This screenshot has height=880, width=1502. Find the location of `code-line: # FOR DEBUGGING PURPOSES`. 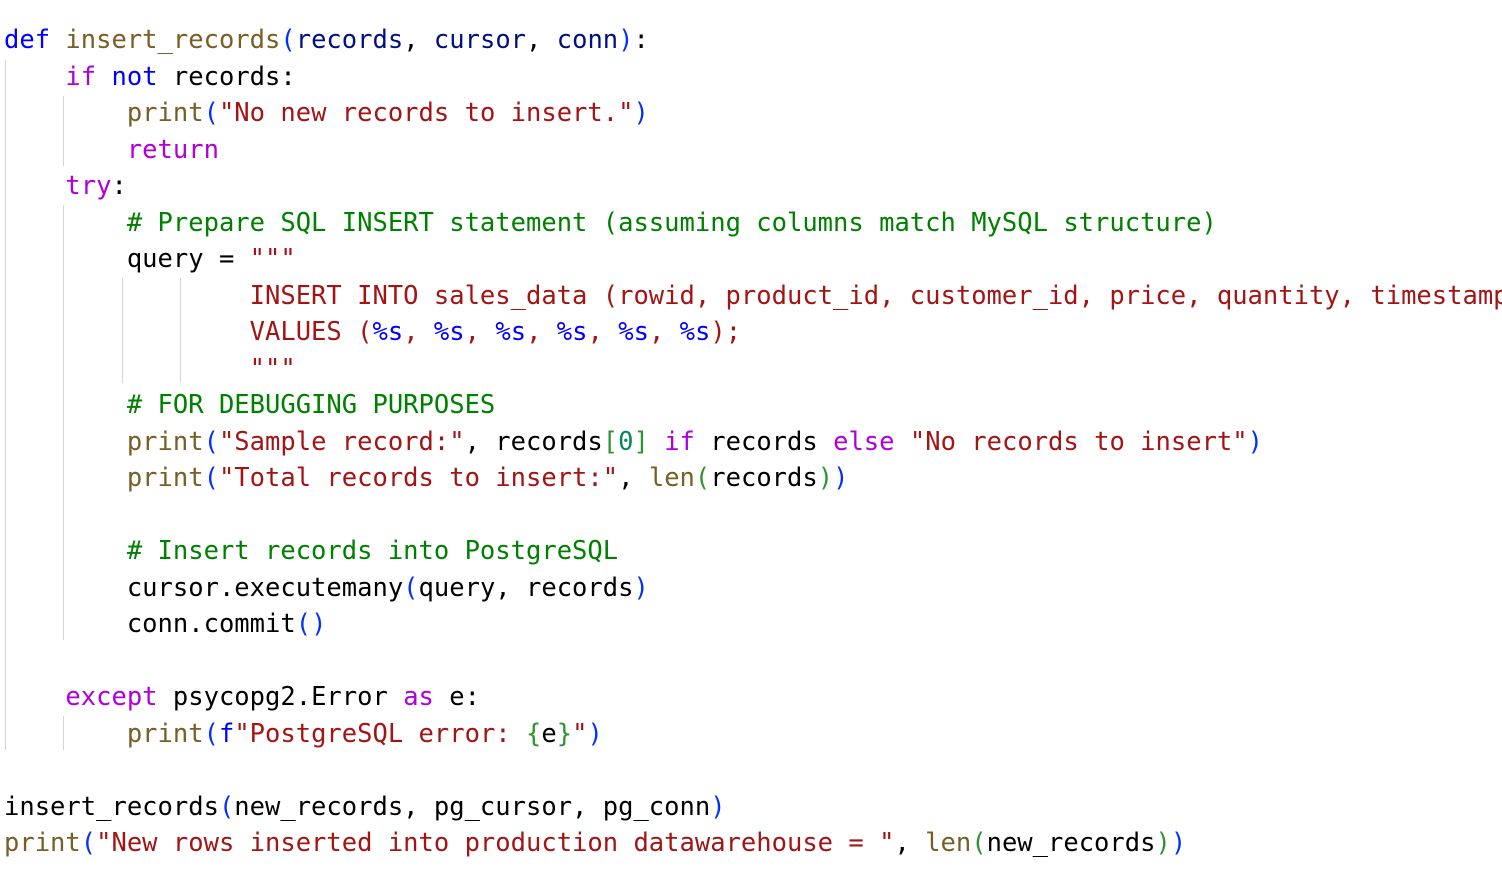

code-line: # FOR DEBUGGING PURPOSES is located at coordinates (249, 405).